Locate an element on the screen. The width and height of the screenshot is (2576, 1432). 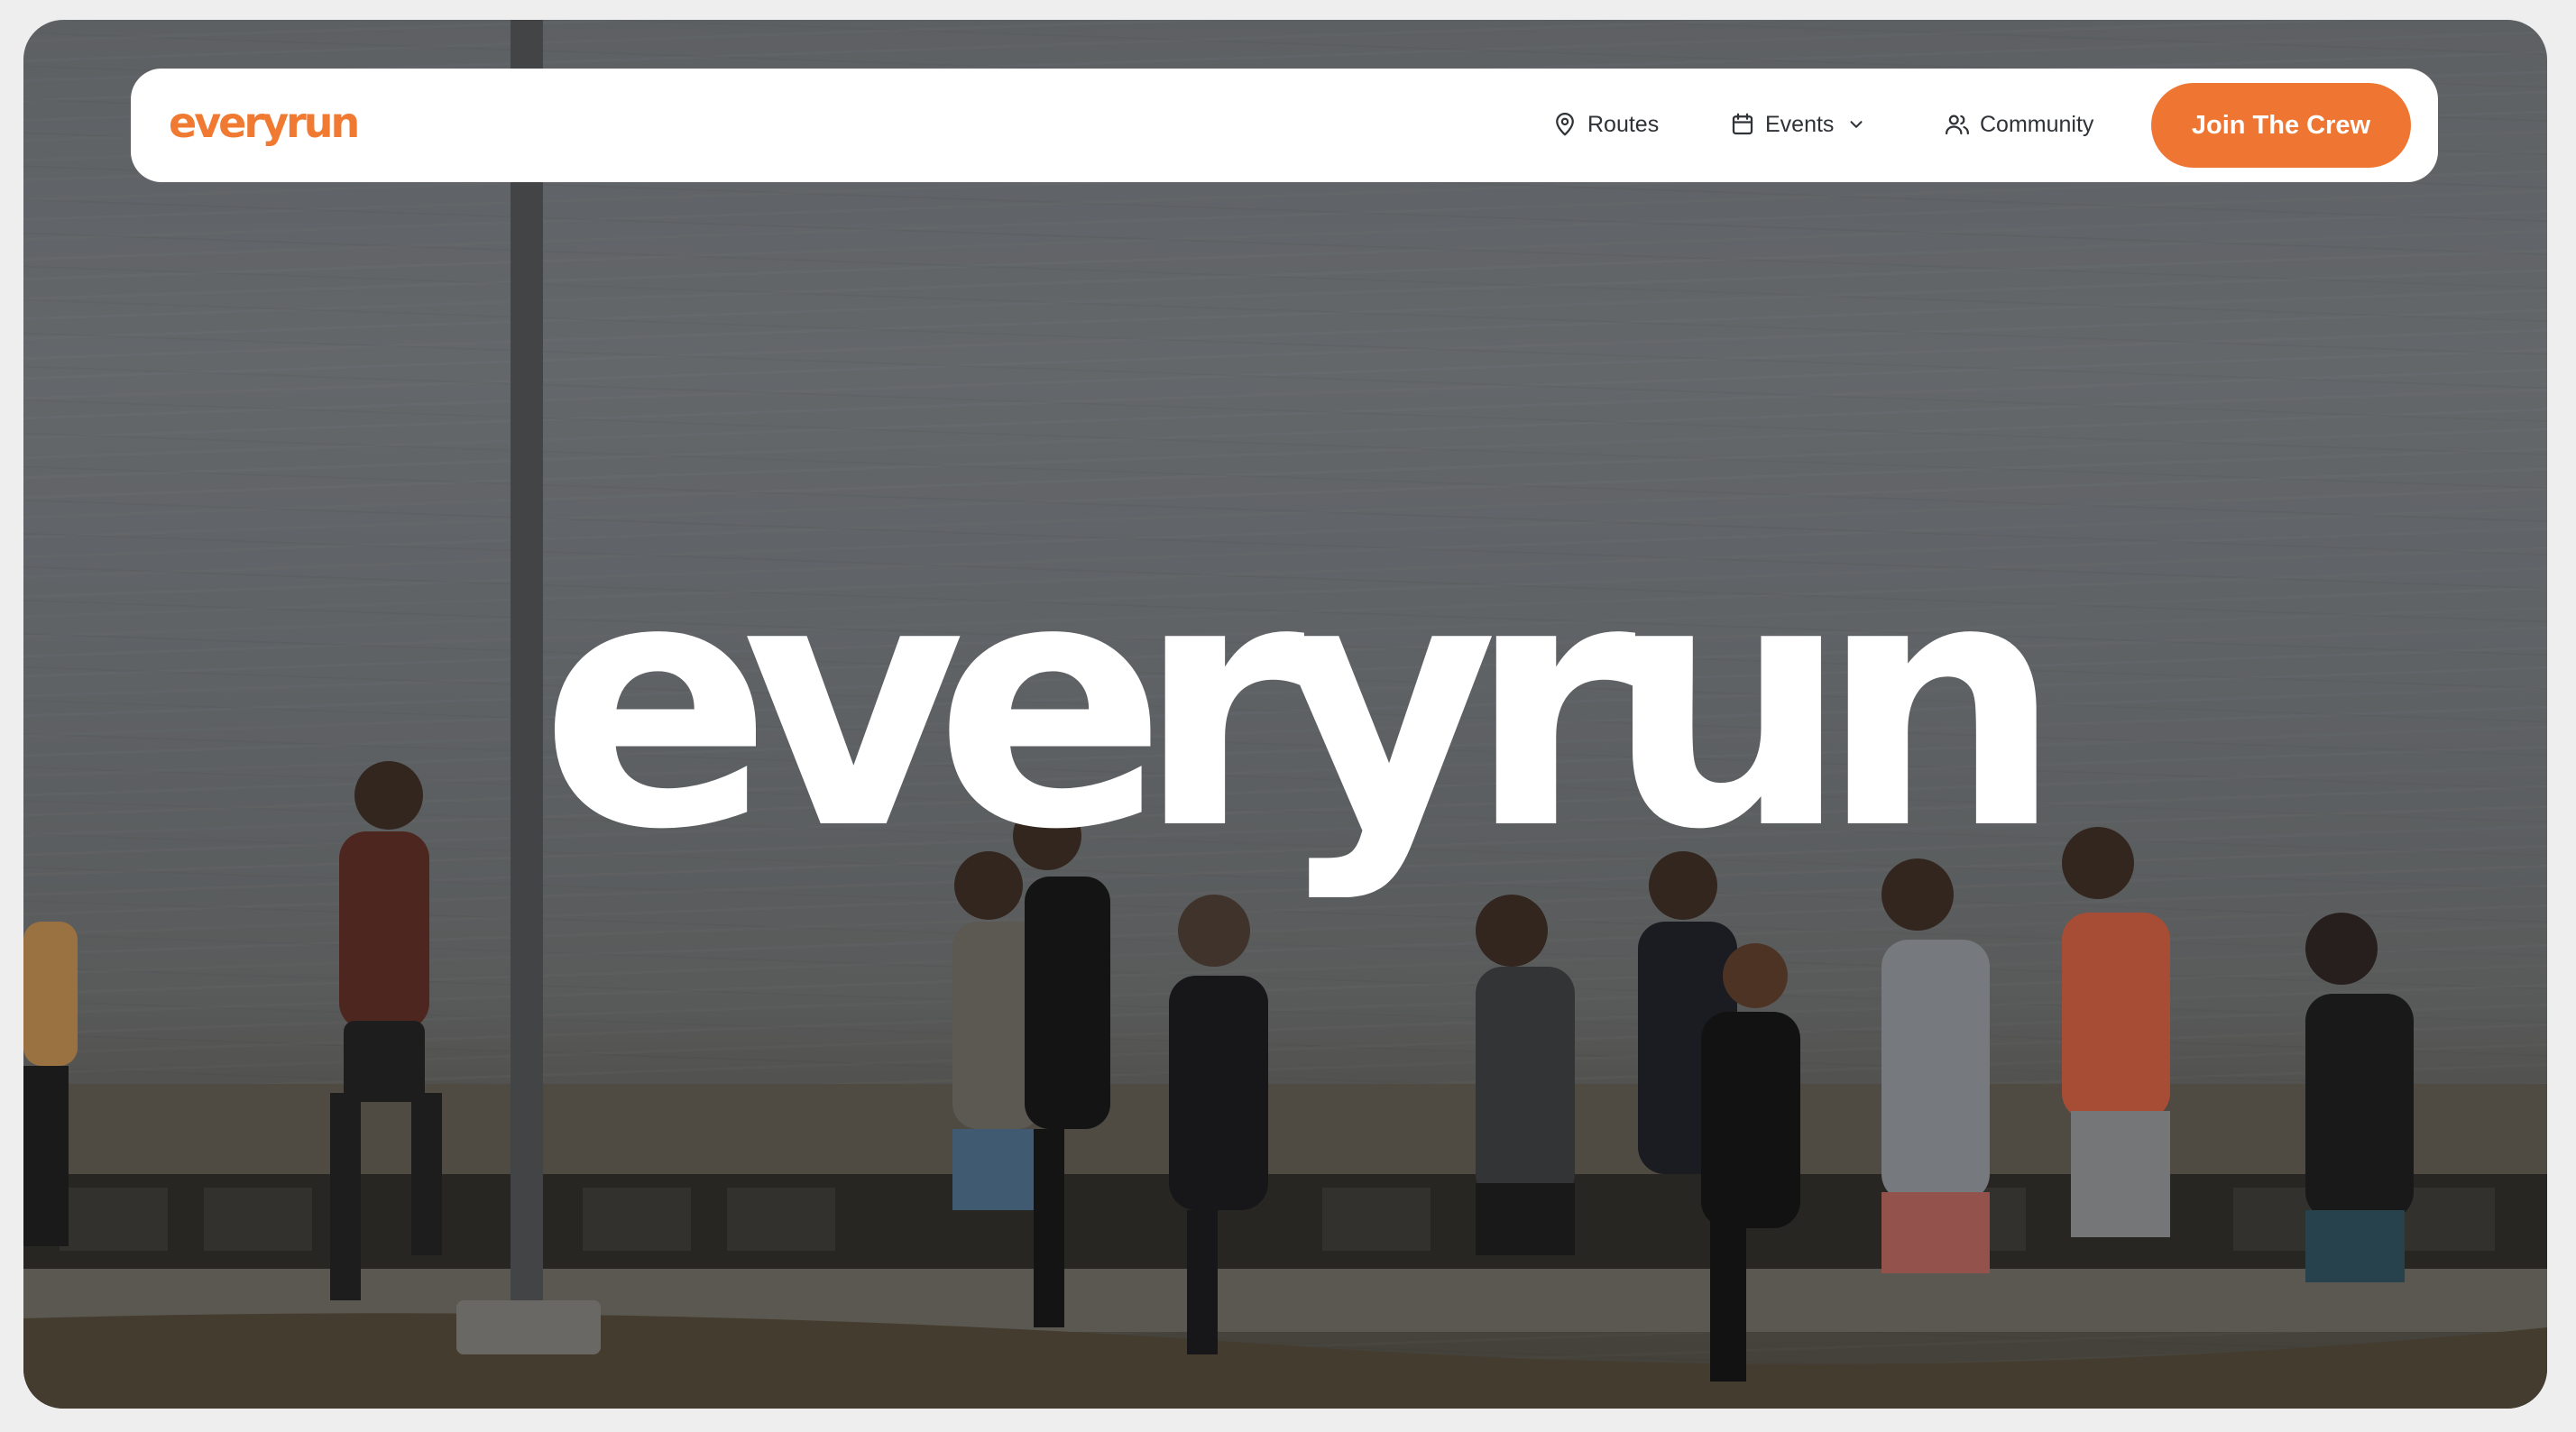
join-the-crew-button: Join The Crew is located at coordinates (2281, 126).